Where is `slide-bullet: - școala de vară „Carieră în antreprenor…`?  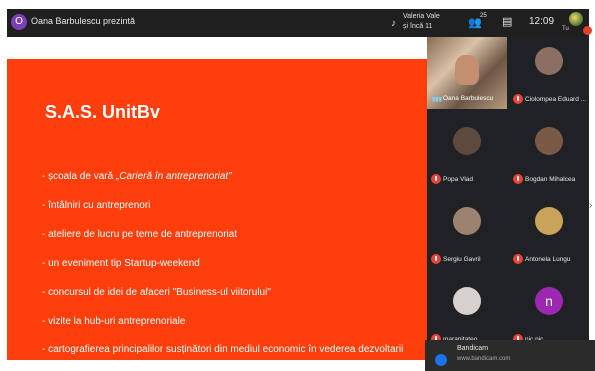 slide-bullet: - școala de vară „Carieră în antreprenor… is located at coordinates (137, 176).